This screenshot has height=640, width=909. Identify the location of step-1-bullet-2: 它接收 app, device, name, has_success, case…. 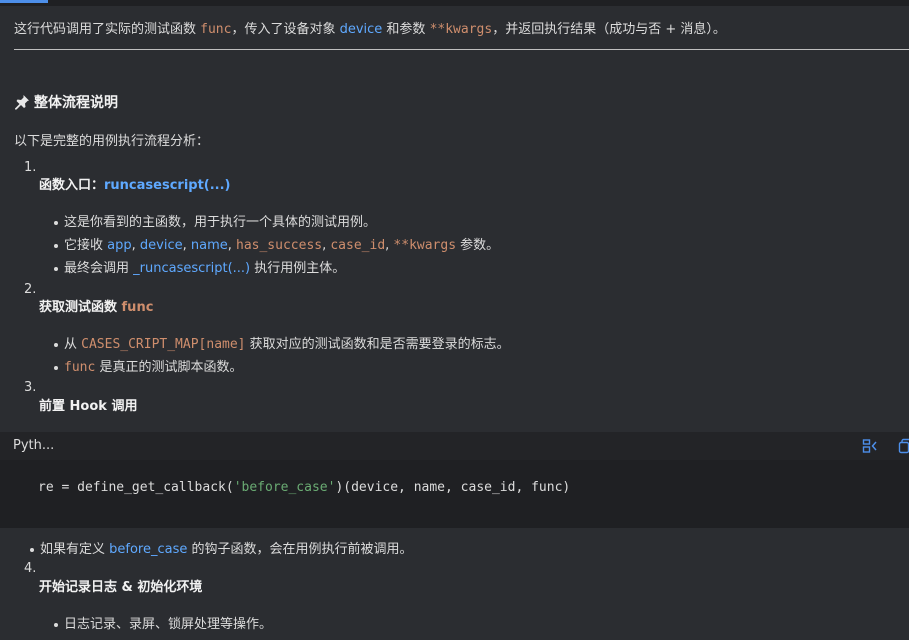
(276, 243).